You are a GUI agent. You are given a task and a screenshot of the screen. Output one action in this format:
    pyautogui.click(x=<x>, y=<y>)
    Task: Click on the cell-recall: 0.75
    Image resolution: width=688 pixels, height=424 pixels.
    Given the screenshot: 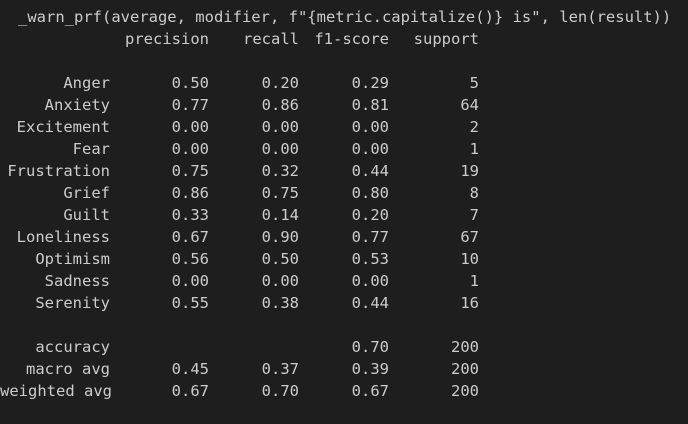 What is the action you would take?
    pyautogui.click(x=280, y=193)
    